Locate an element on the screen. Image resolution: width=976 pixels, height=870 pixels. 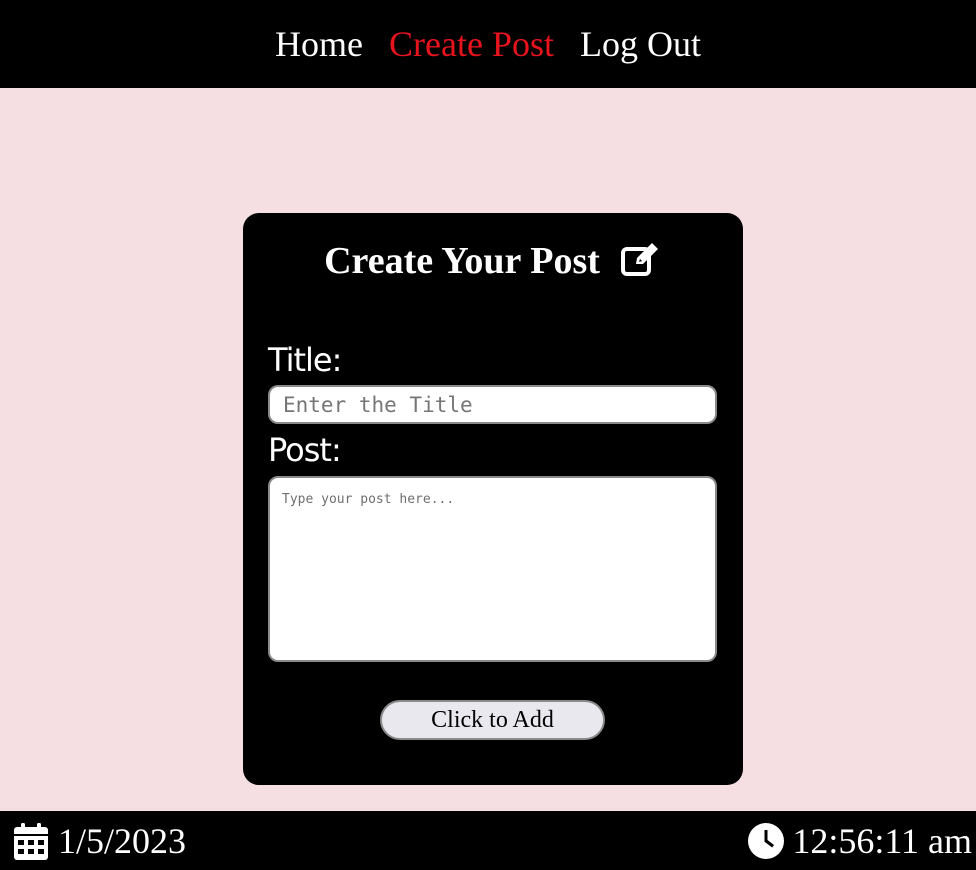
nav-link-log-out: Log Out is located at coordinates (640, 44).